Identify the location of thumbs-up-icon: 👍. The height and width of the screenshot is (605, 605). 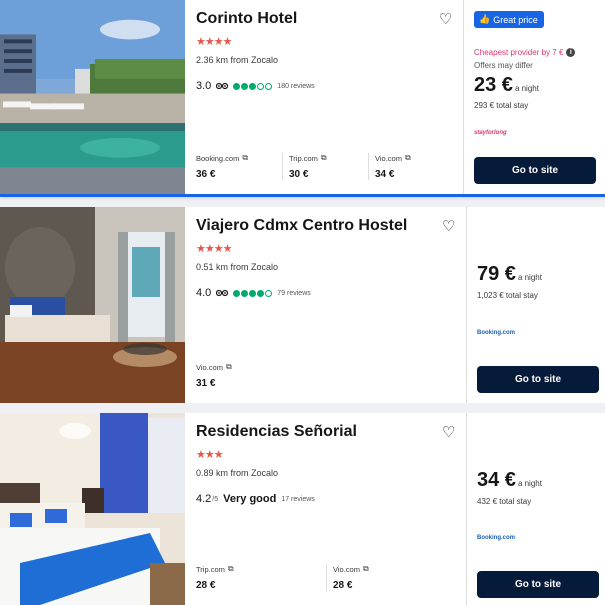
(485, 19).